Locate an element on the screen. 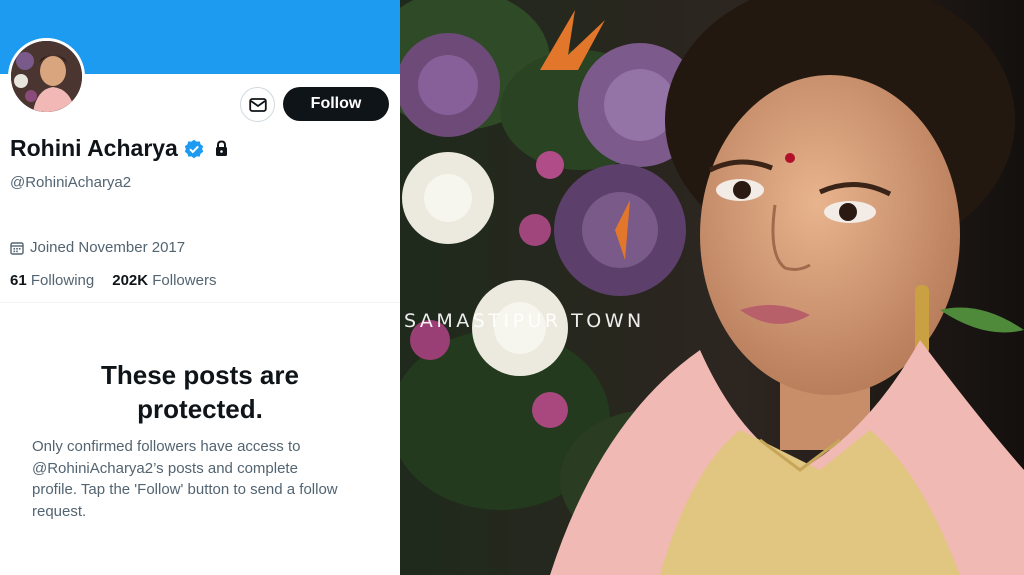 The width and height of the screenshot is (1024, 575). divider is located at coordinates (200, 302).